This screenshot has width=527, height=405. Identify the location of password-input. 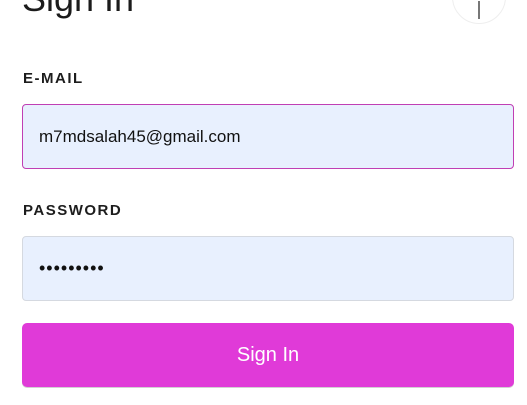
(268, 268).